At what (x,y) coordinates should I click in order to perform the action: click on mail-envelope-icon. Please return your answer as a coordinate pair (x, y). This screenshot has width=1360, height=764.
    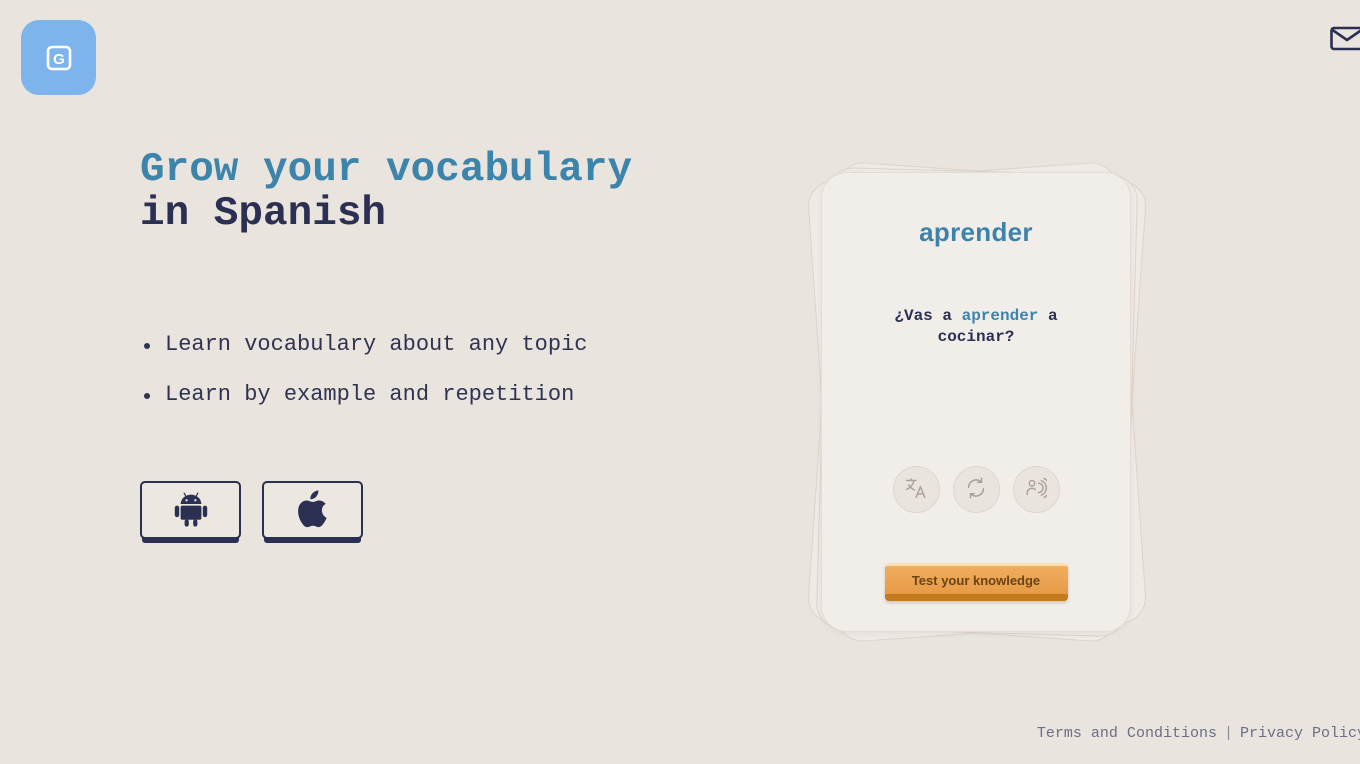
    Looking at the image, I should click on (1345, 39).